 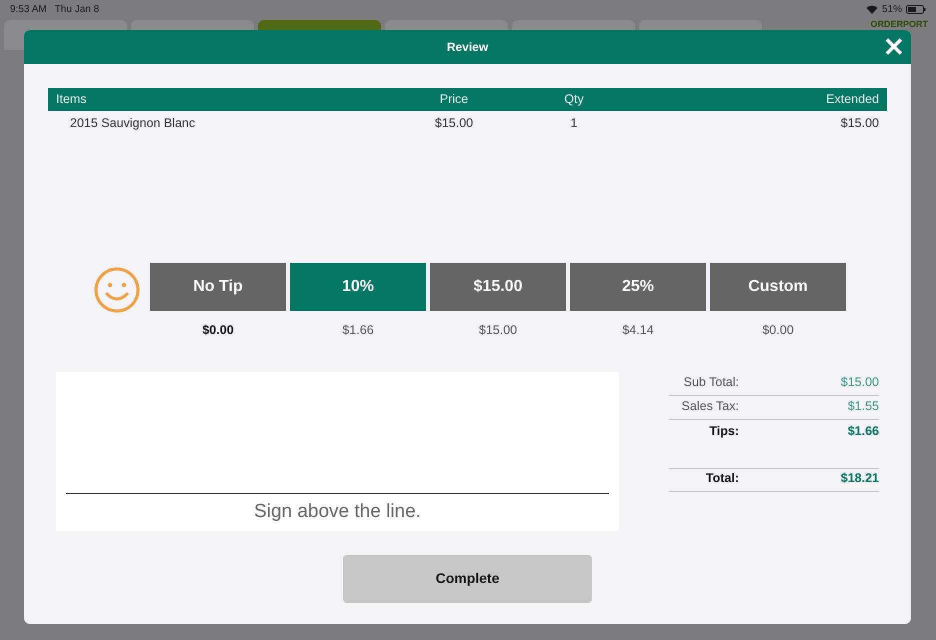 What do you see at coordinates (454, 99) in the screenshot?
I see `column-header: Price` at bounding box center [454, 99].